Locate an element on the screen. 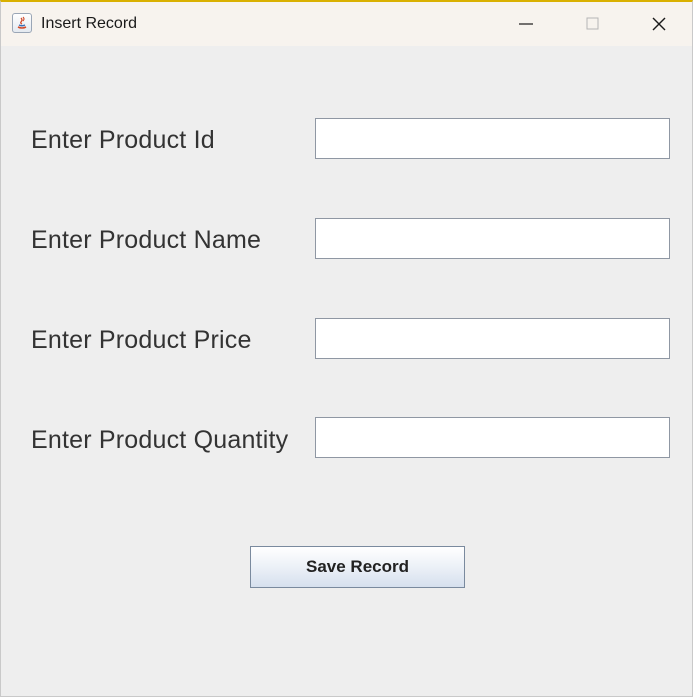 This screenshot has width=693, height=697. close-button is located at coordinates (658, 24).